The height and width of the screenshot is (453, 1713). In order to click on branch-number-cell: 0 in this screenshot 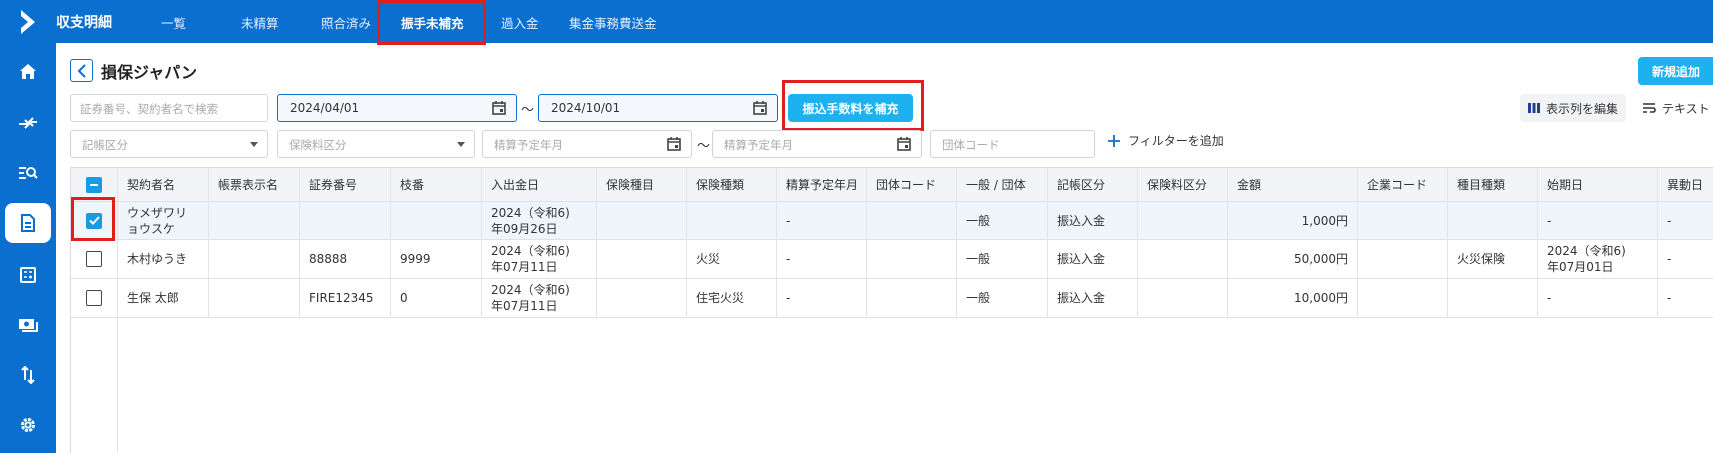, I will do `click(436, 298)`.